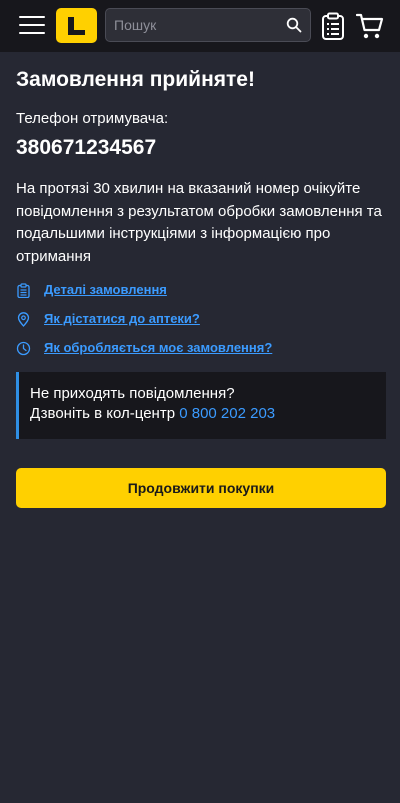 Image resolution: width=400 pixels, height=803 pixels. What do you see at coordinates (227, 413) in the screenshot?
I see `callcenter-phone-link: 0 800 202 203` at bounding box center [227, 413].